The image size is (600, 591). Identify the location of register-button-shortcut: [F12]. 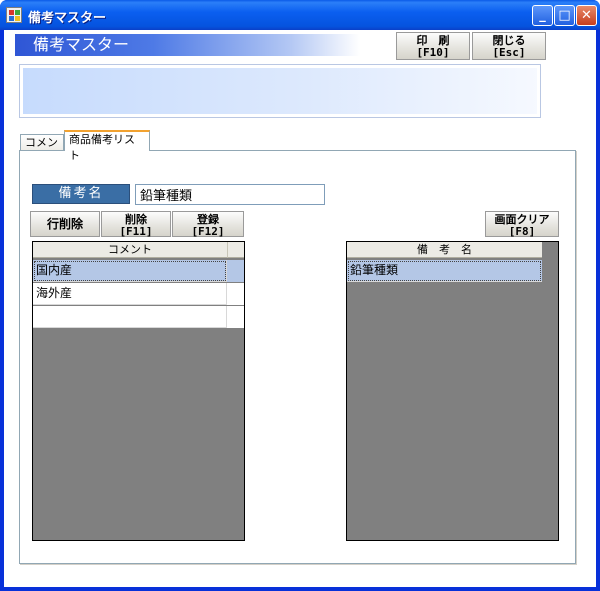
(208, 231).